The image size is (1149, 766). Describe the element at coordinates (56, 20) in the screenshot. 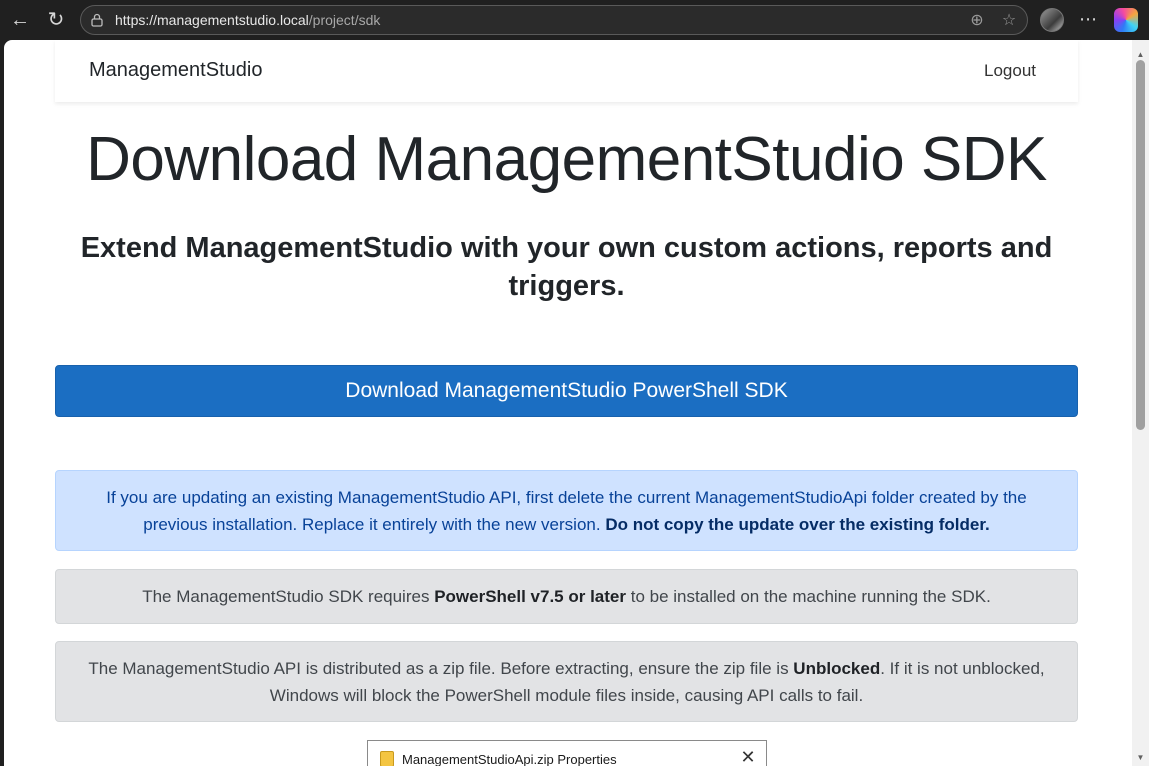

I see `reload-icon: ↻` at that location.